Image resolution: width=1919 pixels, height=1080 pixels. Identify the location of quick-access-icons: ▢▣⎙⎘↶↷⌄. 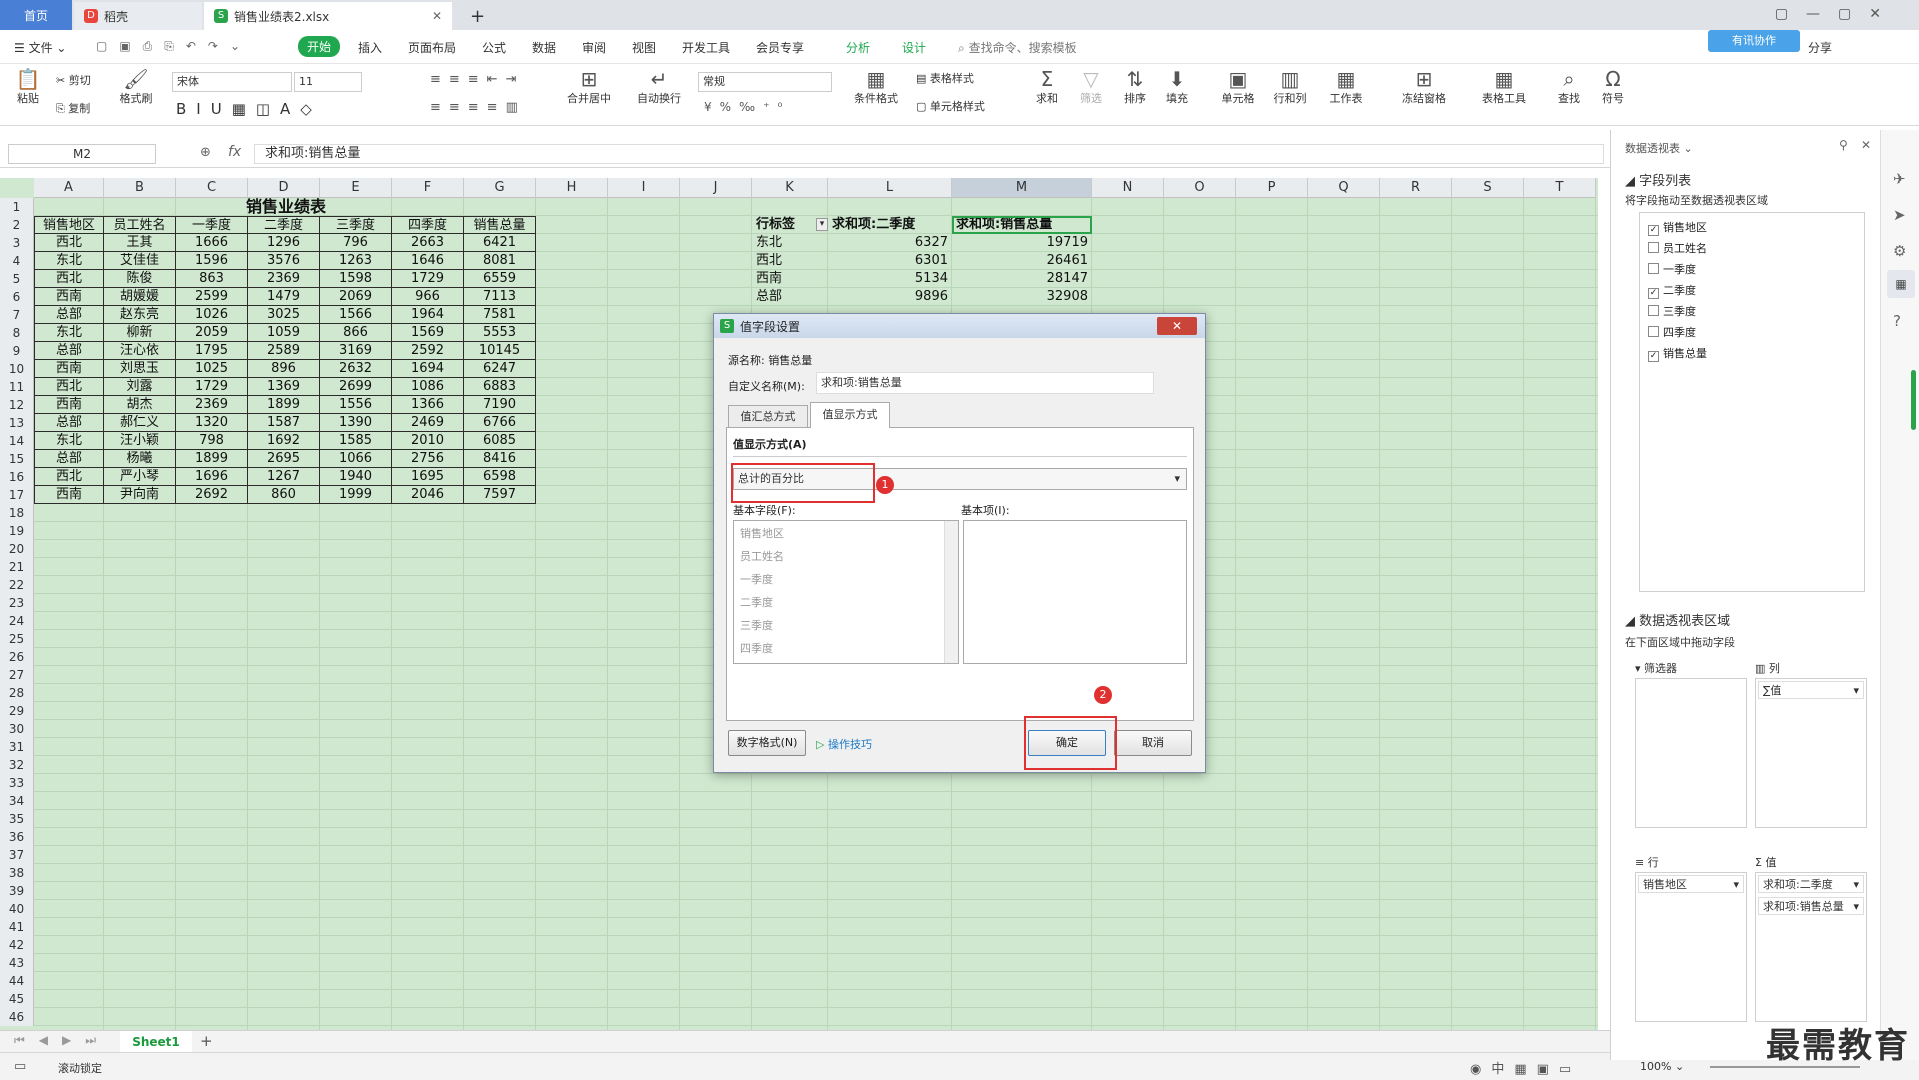
(174, 46).